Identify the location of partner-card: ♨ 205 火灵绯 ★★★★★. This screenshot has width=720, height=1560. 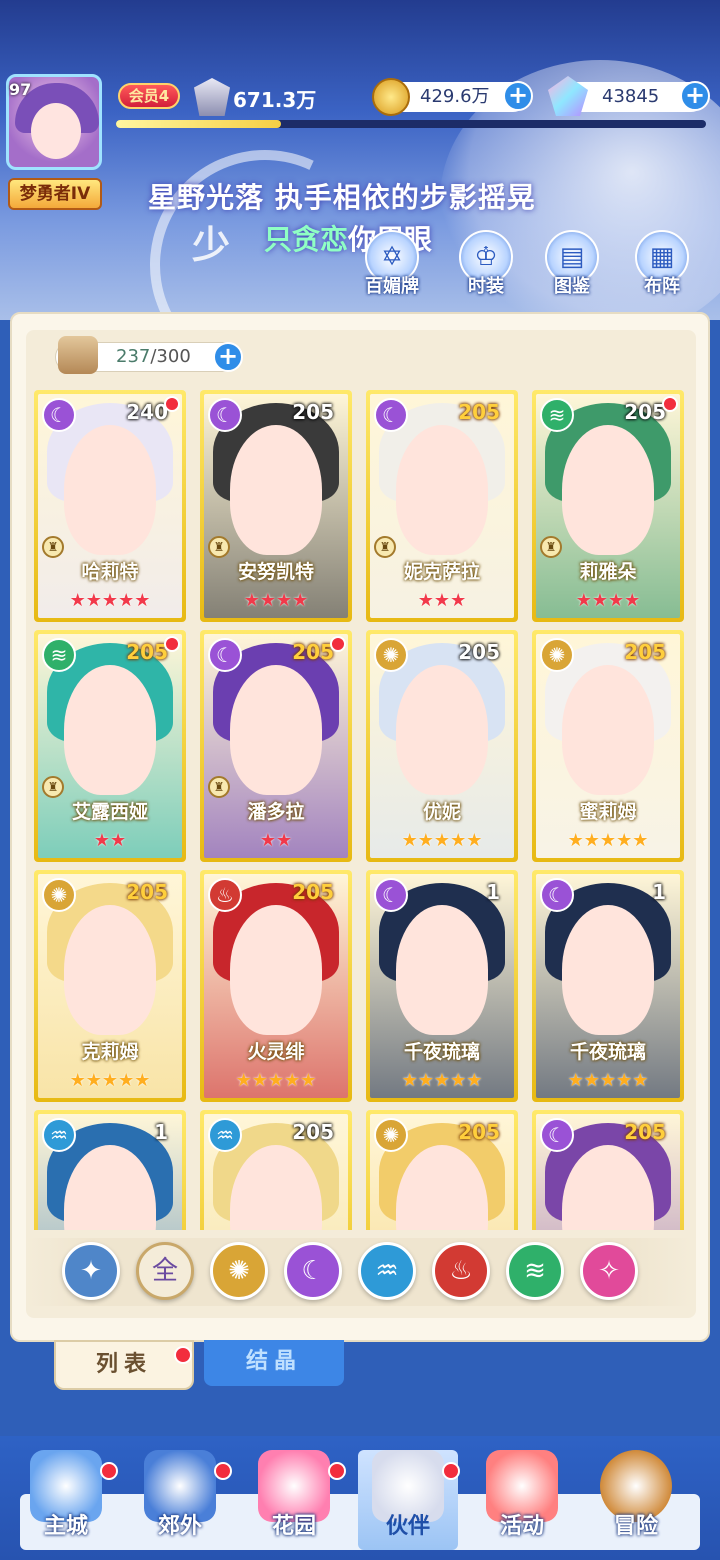
(276, 986).